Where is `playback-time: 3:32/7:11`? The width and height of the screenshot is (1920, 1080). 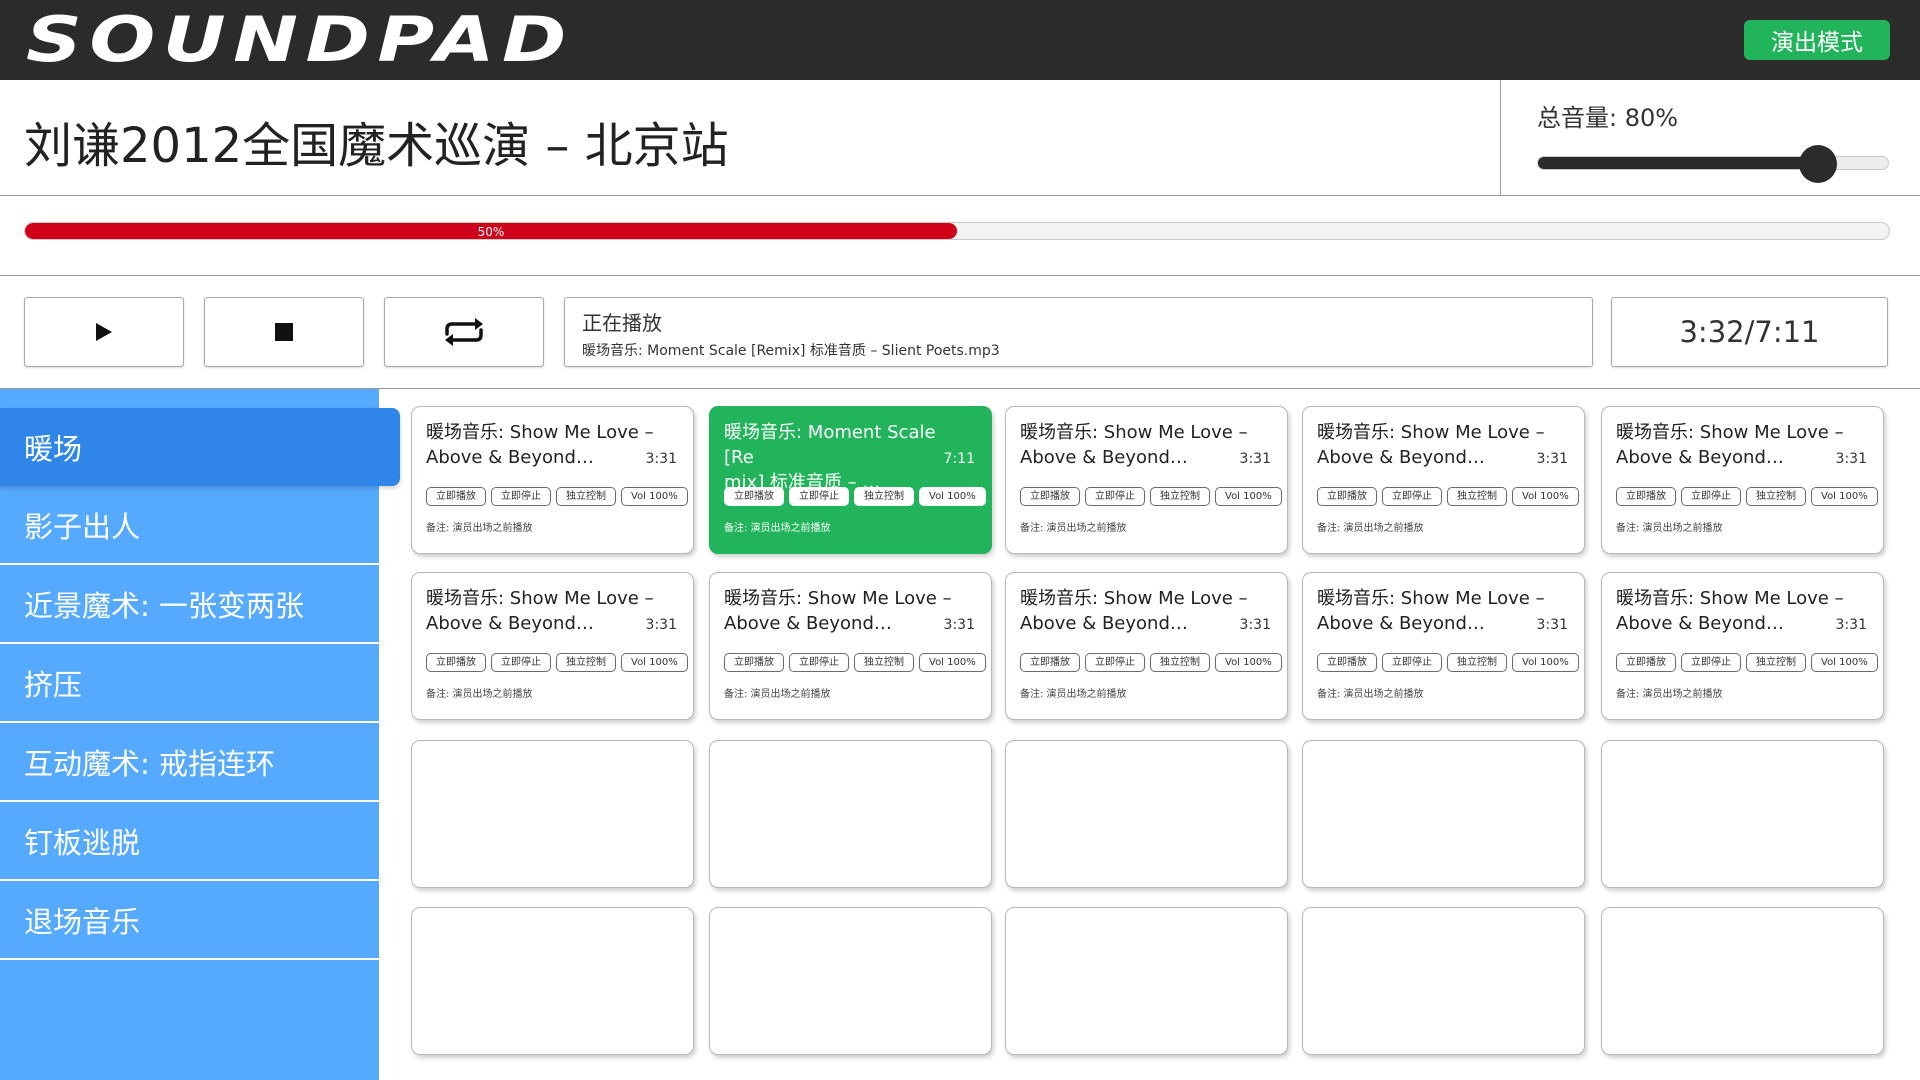 playback-time: 3:32/7:11 is located at coordinates (1749, 332).